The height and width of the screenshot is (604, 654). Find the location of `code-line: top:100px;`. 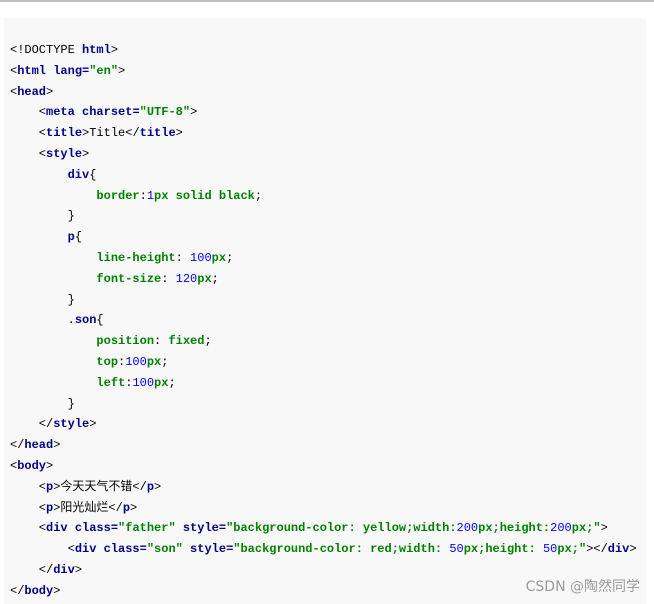

code-line: top:100px; is located at coordinates (323, 362).